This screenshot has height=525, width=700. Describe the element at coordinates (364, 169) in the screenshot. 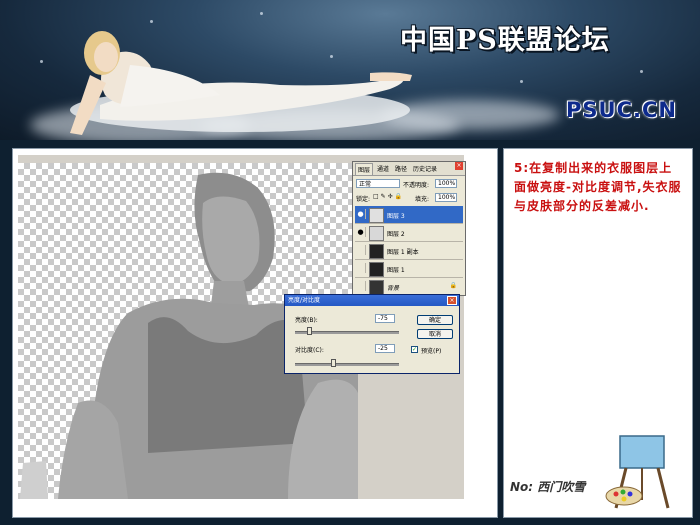

I see `tab-layers: 图层` at that location.